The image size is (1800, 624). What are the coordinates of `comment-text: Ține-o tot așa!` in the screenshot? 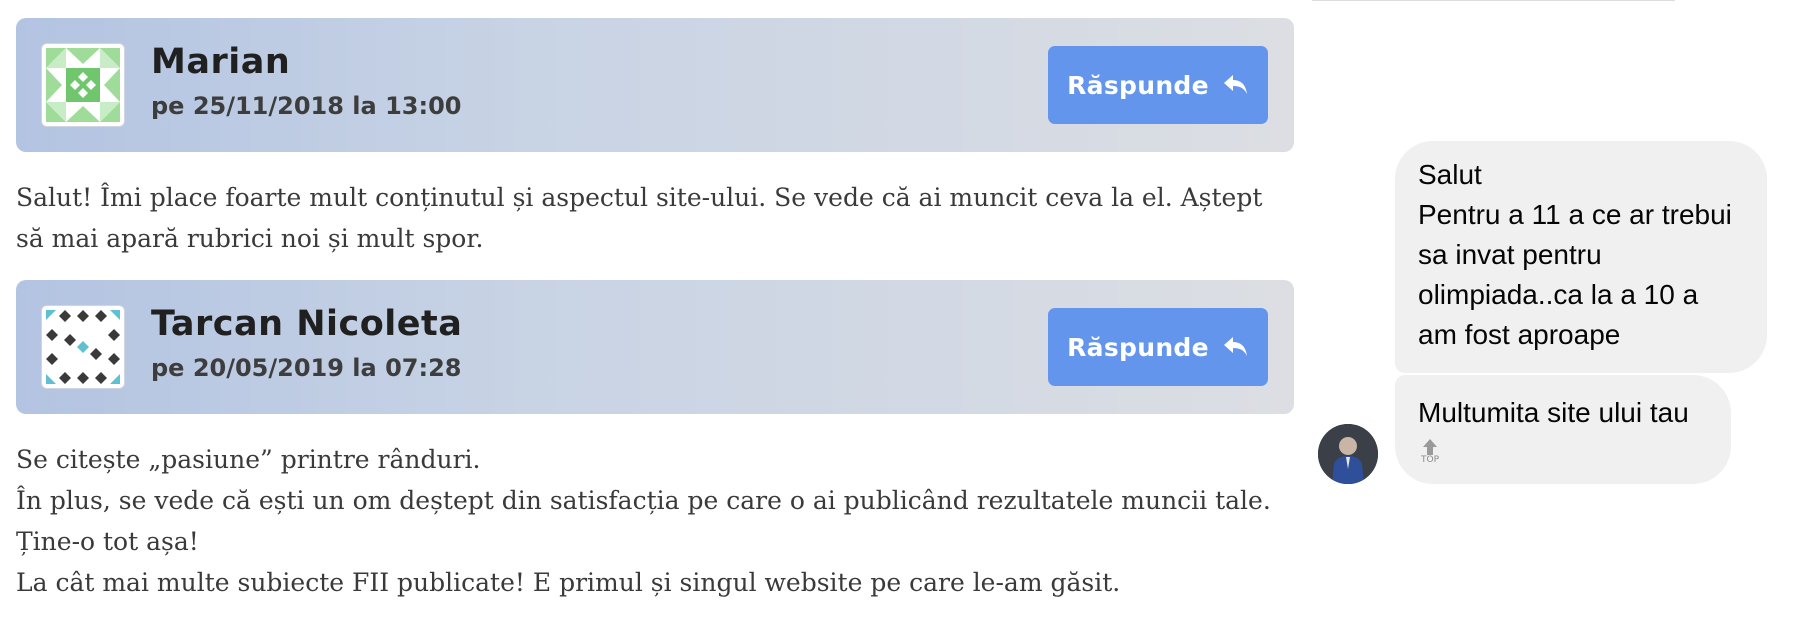 It's located at (107, 541).